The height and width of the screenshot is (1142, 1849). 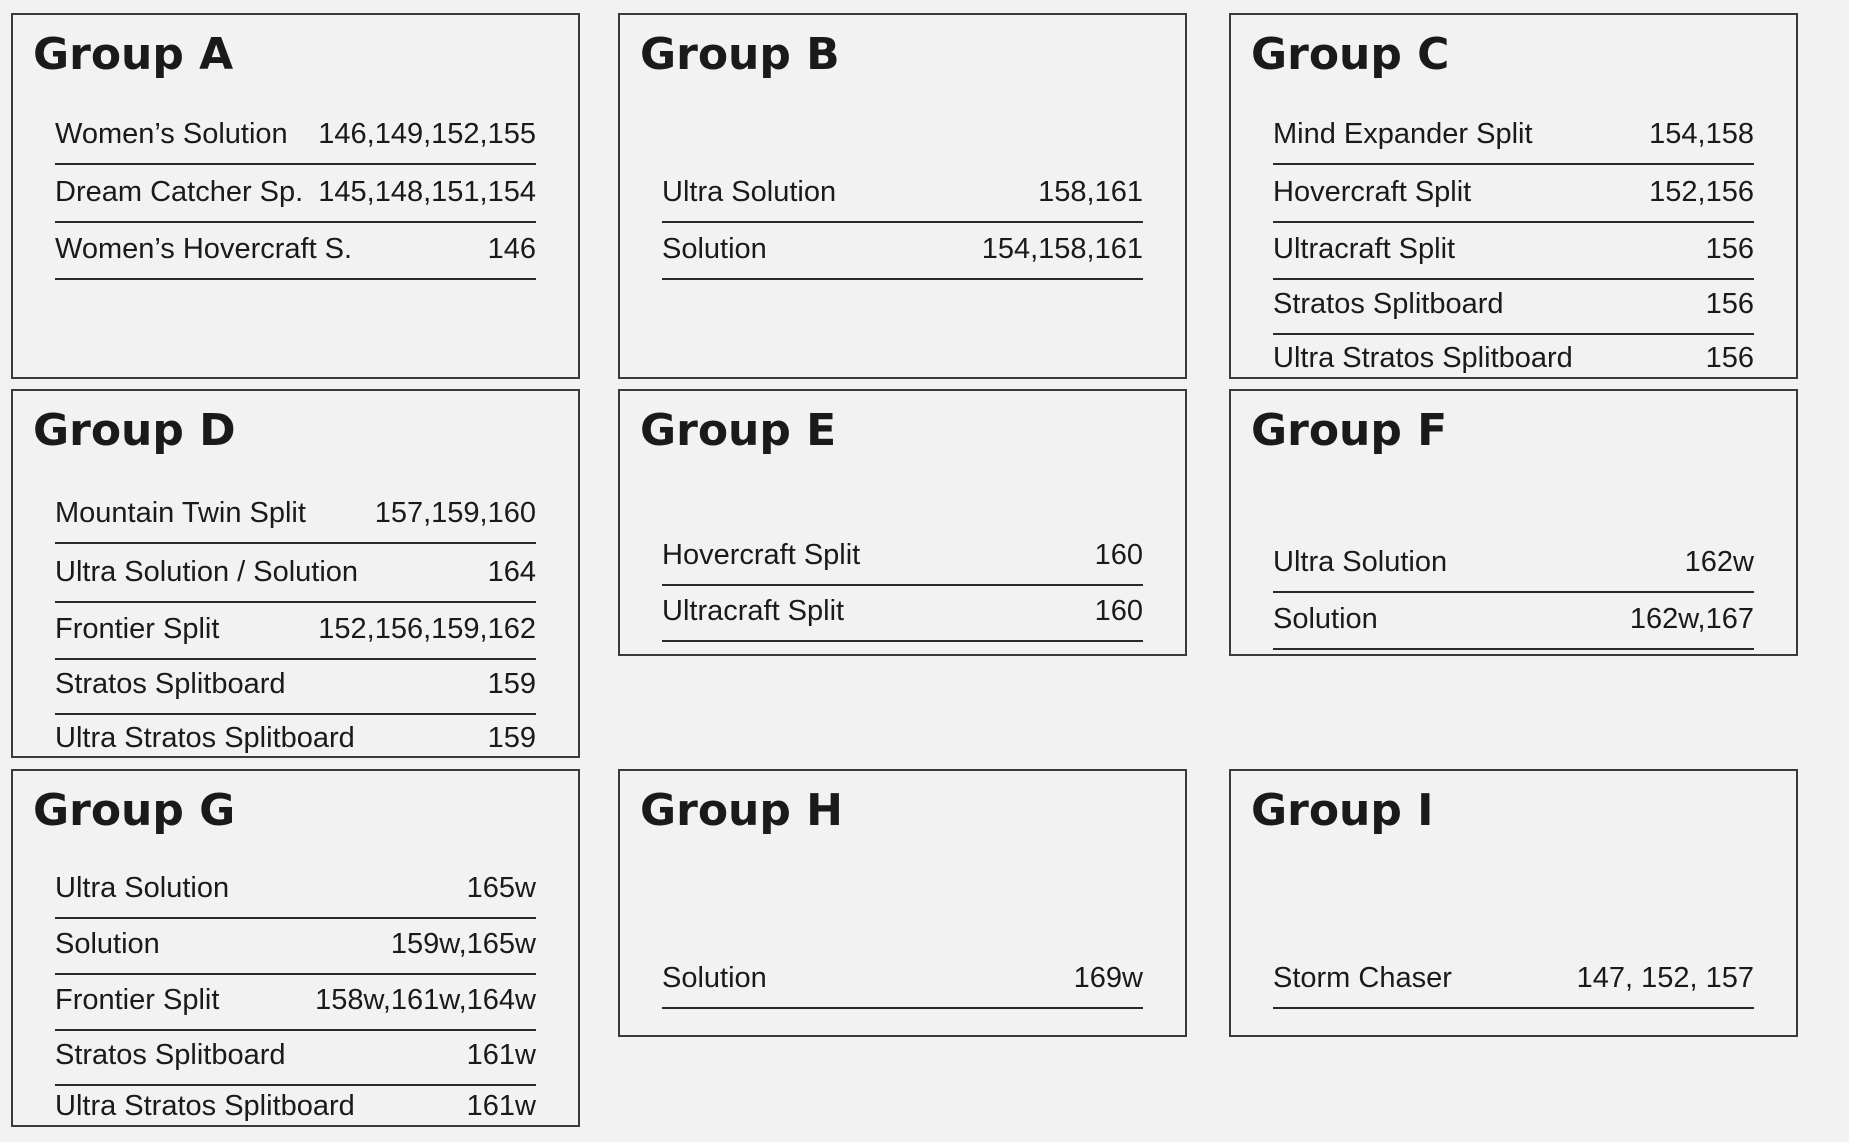 What do you see at coordinates (425, 1000) in the screenshot?
I see `board-sizes: 158w,161w,164w` at bounding box center [425, 1000].